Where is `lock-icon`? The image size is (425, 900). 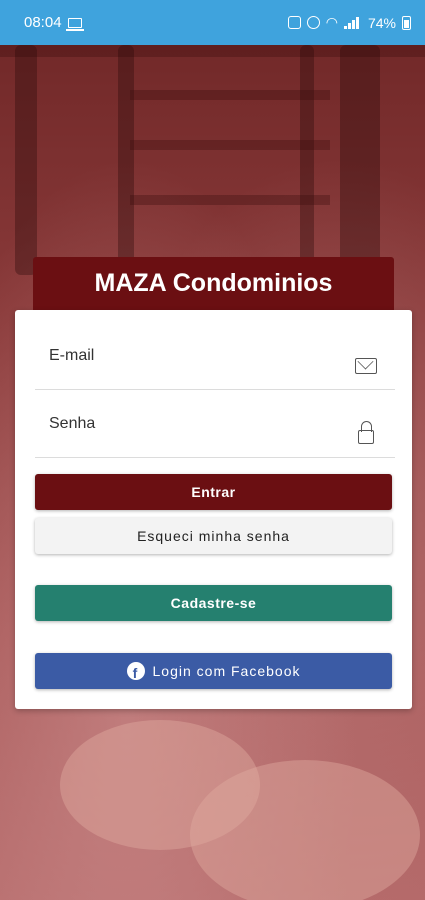
lock-icon is located at coordinates (366, 432).